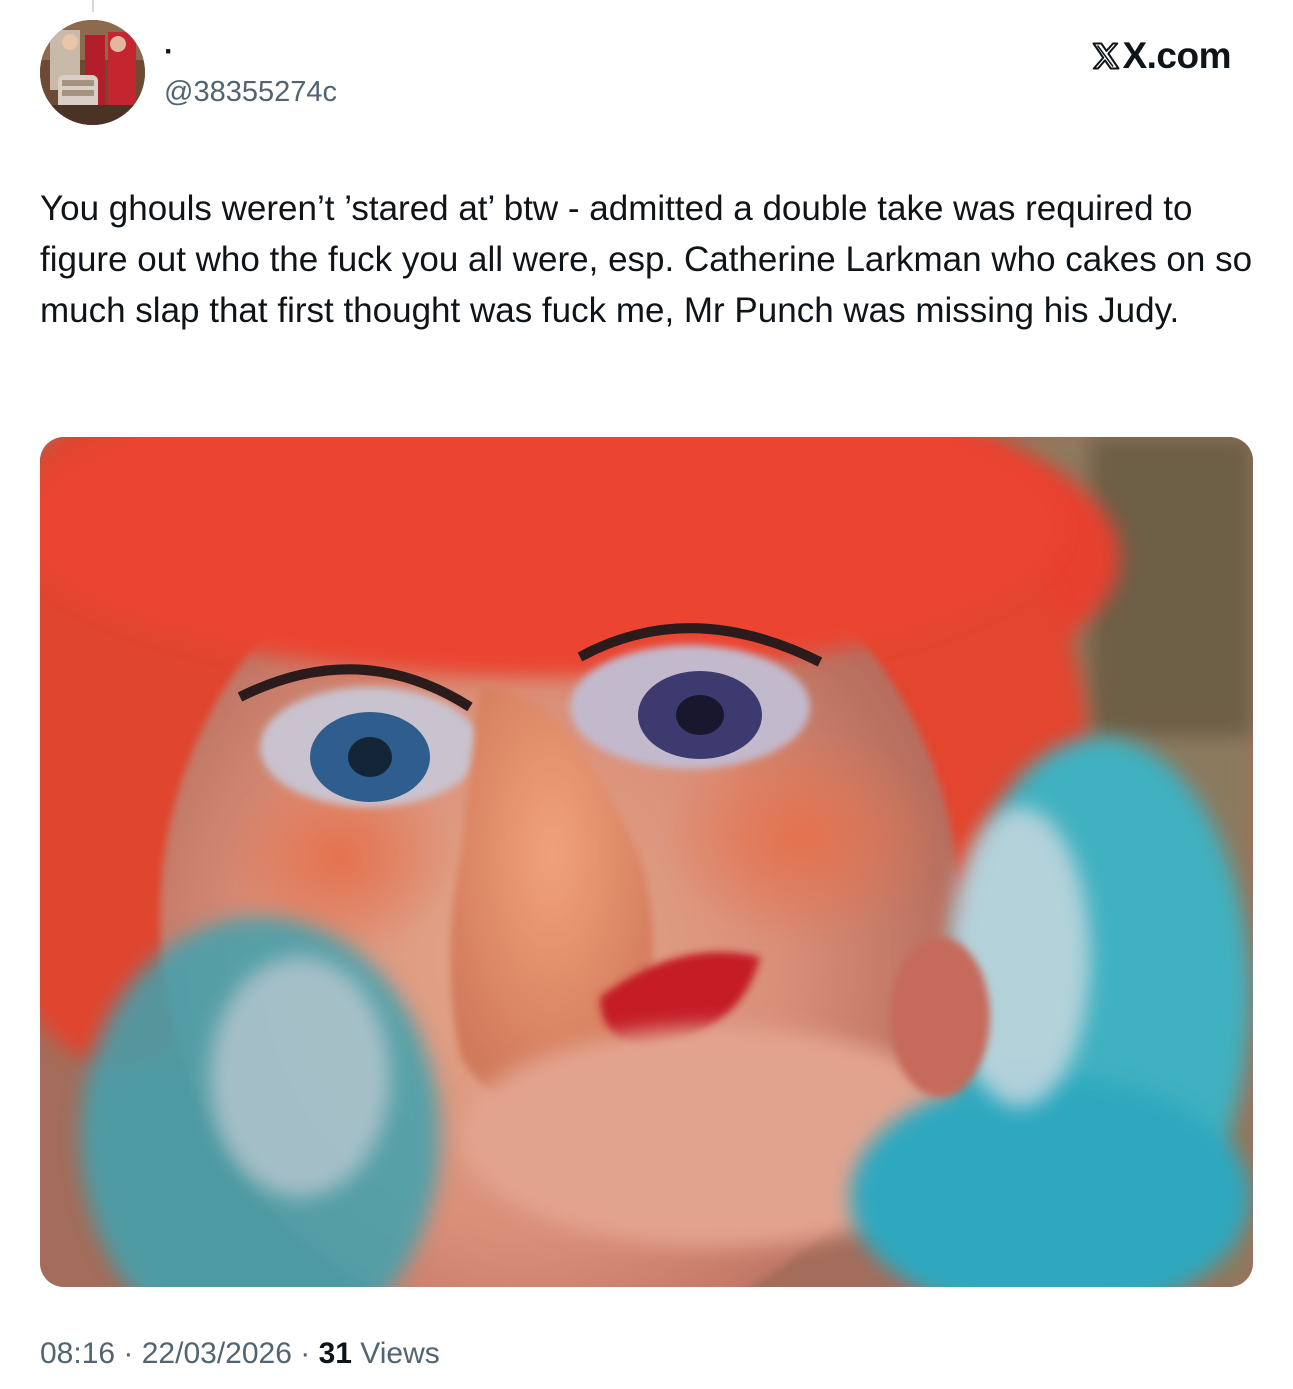  What do you see at coordinates (646, 73) in the screenshot?
I see `tweet-header: · @38355274c X.com` at bounding box center [646, 73].